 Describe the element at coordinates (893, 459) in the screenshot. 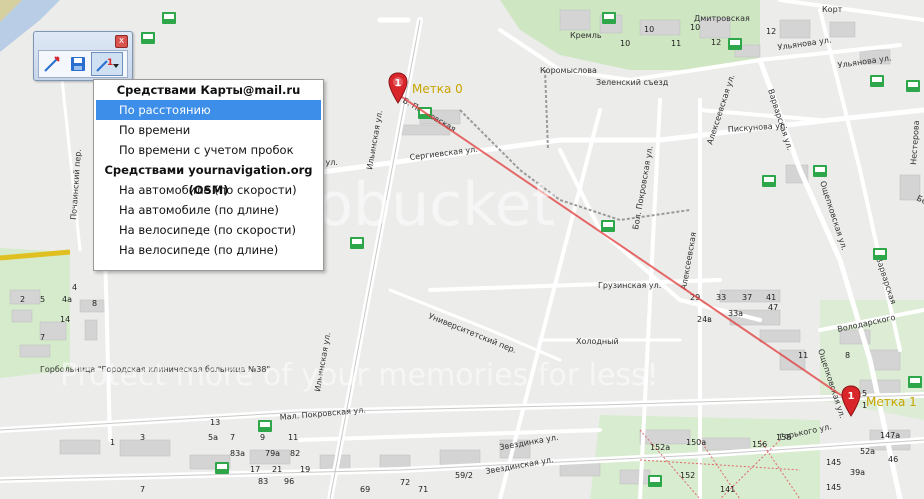

I see `svg-text: 46` at that location.